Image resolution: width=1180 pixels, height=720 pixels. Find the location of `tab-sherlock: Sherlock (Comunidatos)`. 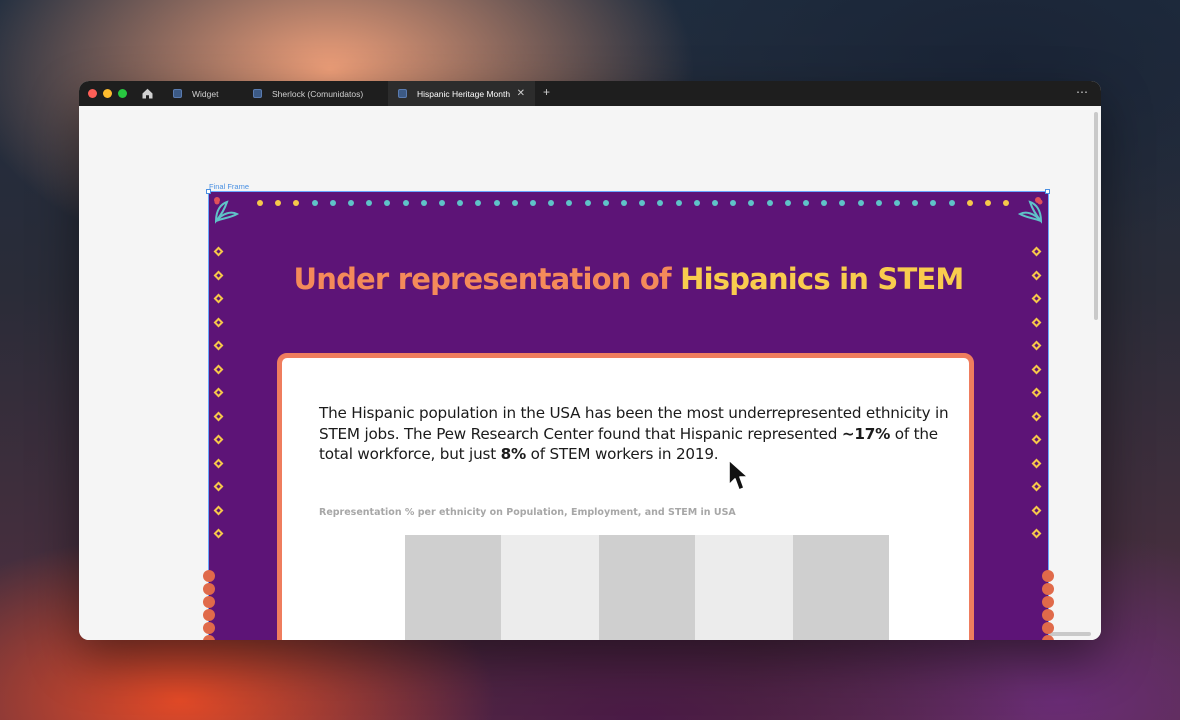

tab-sherlock: Sherlock (Comunidatos) is located at coordinates (317, 93).